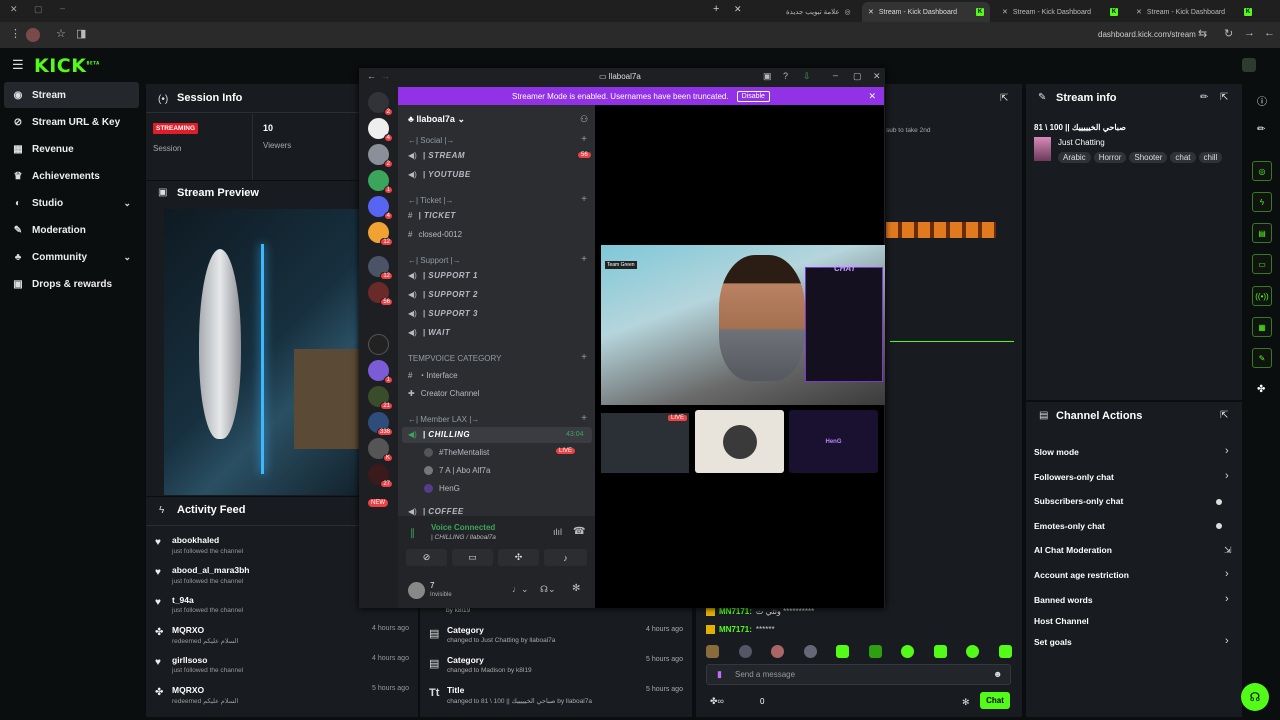 The height and width of the screenshot is (720, 1280). Describe the element at coordinates (443, 313) in the screenshot. I see `channel-item: ◀) | SUPPORT 3` at that location.